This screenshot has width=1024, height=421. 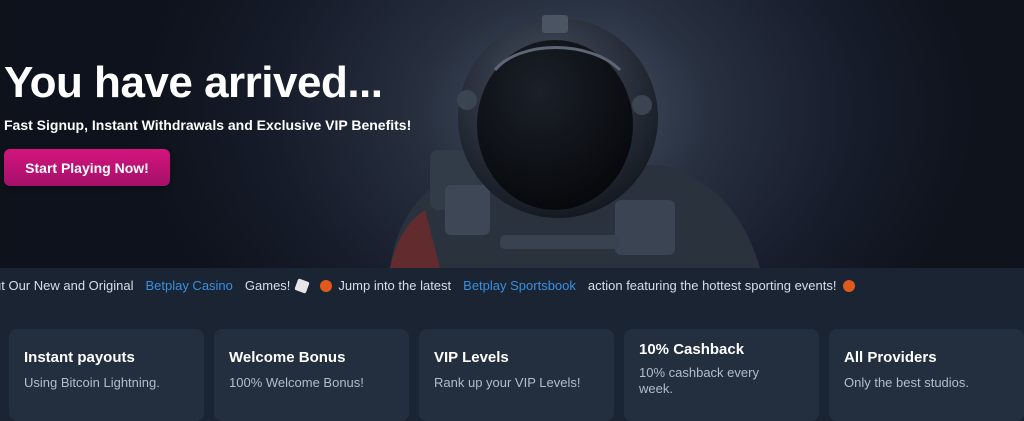 I want to click on feature-card-welcome-bonus: Welcome Bonus 100% Welcome Bonus!, so click(x=311, y=375).